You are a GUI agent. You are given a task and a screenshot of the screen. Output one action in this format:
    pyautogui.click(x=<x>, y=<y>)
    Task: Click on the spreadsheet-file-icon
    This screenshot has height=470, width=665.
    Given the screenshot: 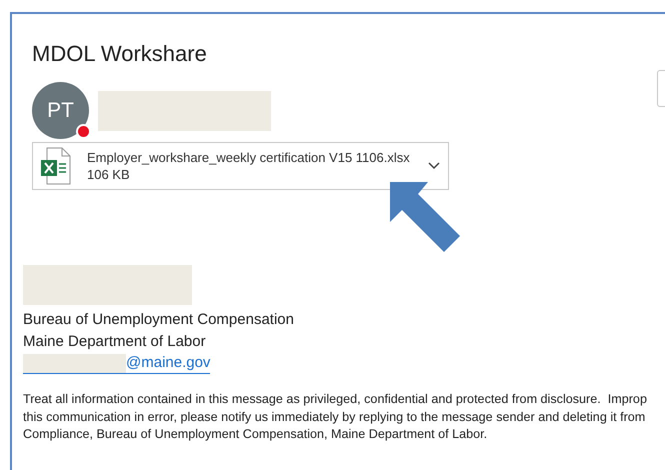 What is the action you would take?
    pyautogui.click(x=56, y=166)
    